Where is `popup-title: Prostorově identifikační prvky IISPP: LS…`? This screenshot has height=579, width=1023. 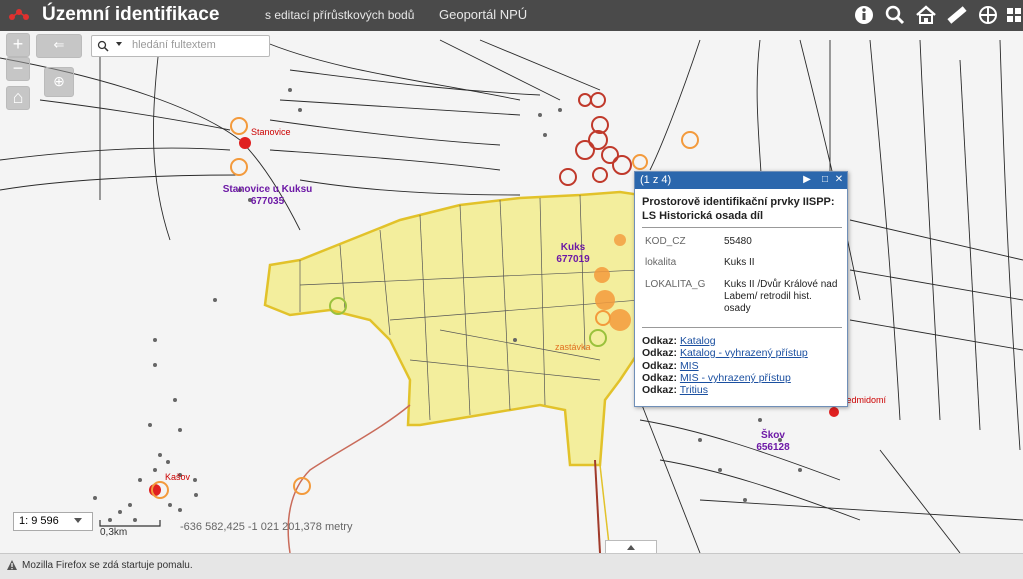 popup-title: Prostorově identifikační prvky IISPP: LS… is located at coordinates (738, 209).